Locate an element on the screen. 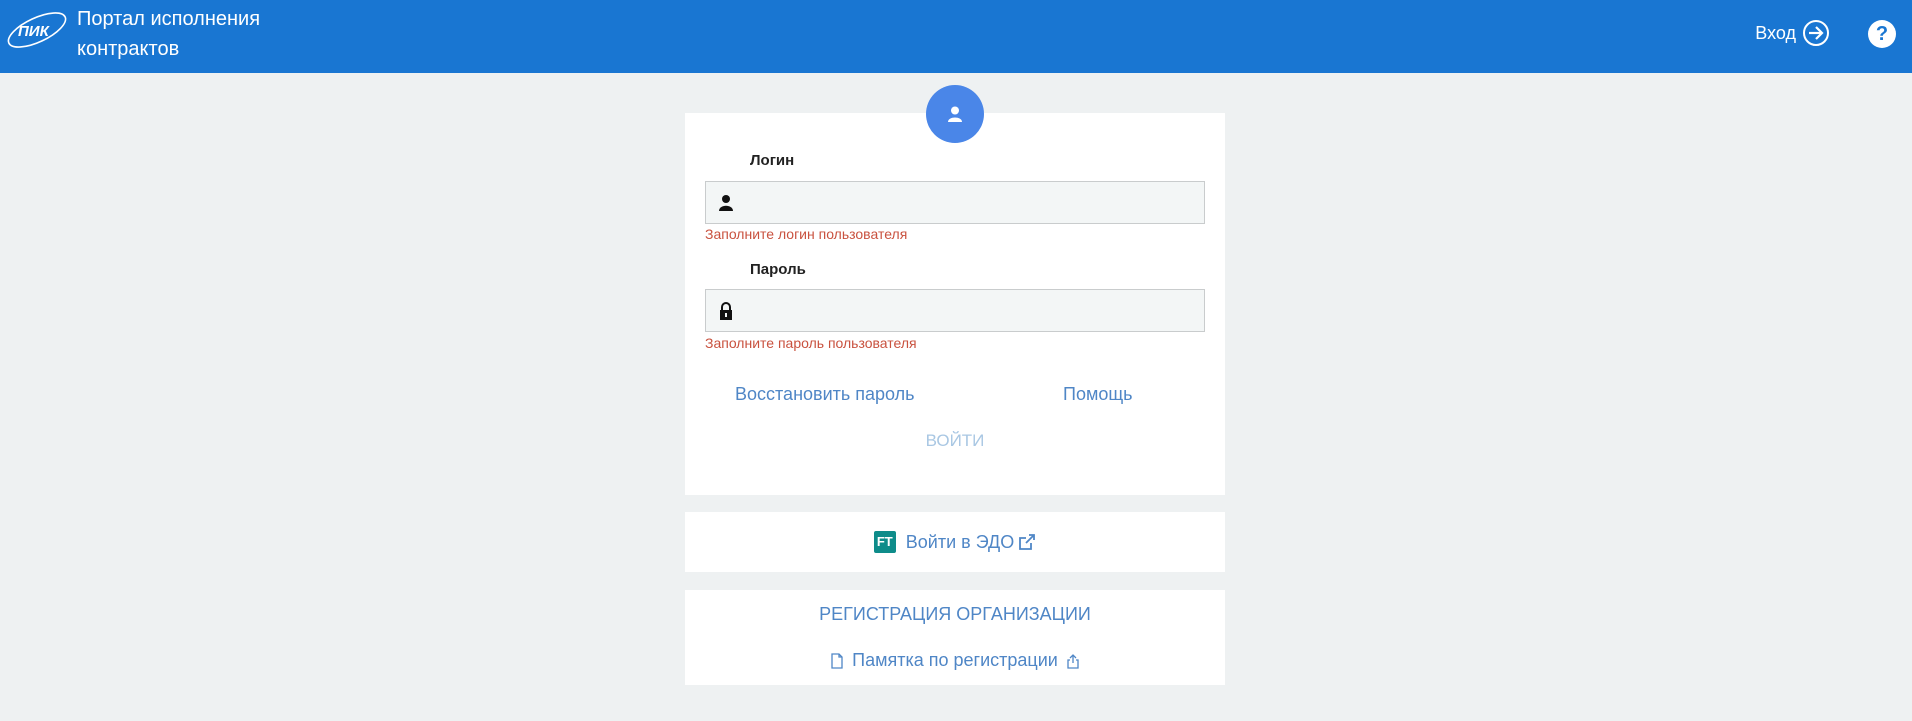 The height and width of the screenshot is (721, 1912). external-link-icon is located at coordinates (1027, 542).